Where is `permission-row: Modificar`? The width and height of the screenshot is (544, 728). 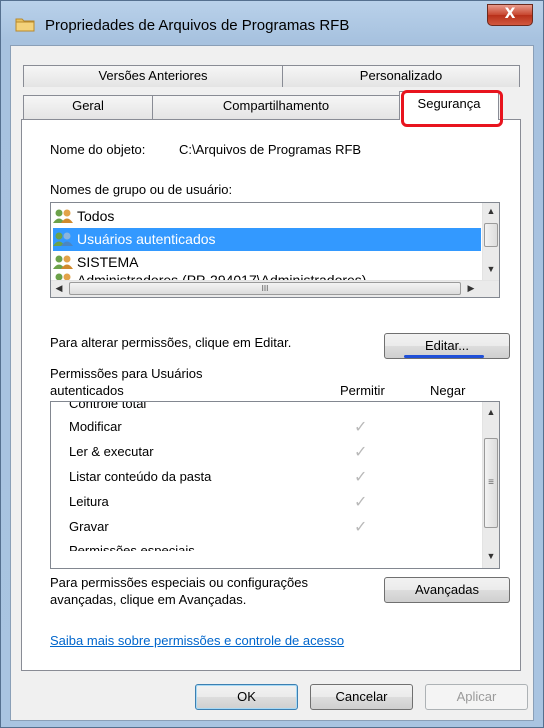
permission-row: Modificar is located at coordinates (95, 426).